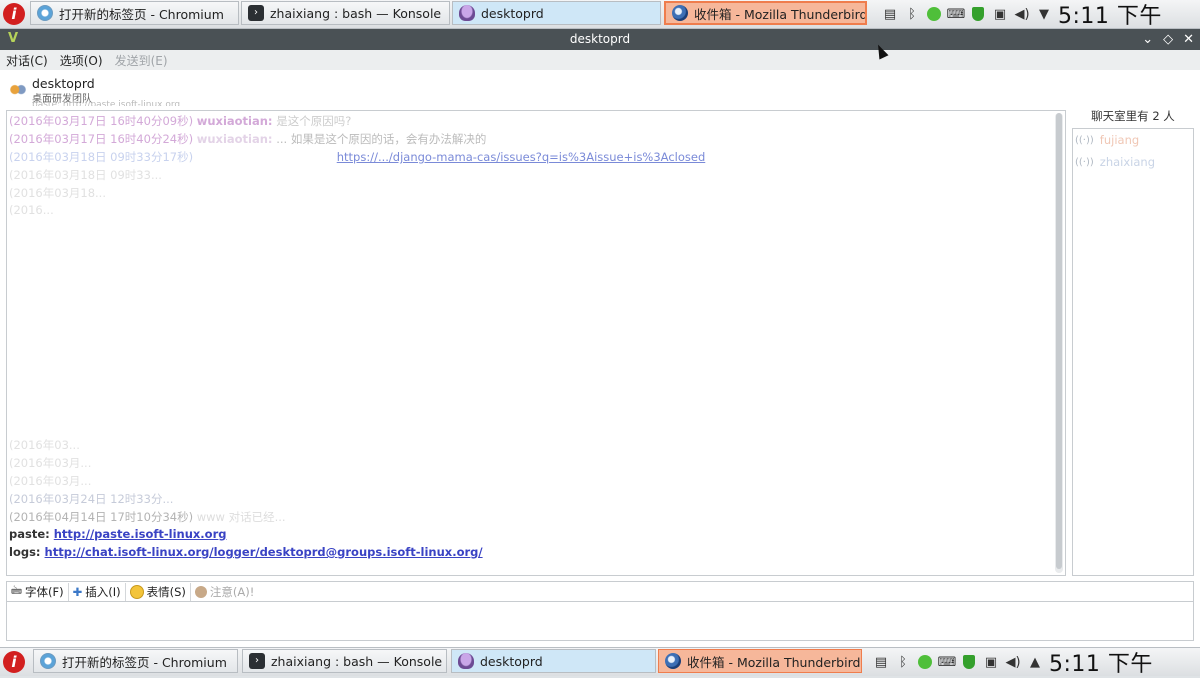  I want to click on paste-link: http://paste.isoft-linux.org, so click(140, 534).